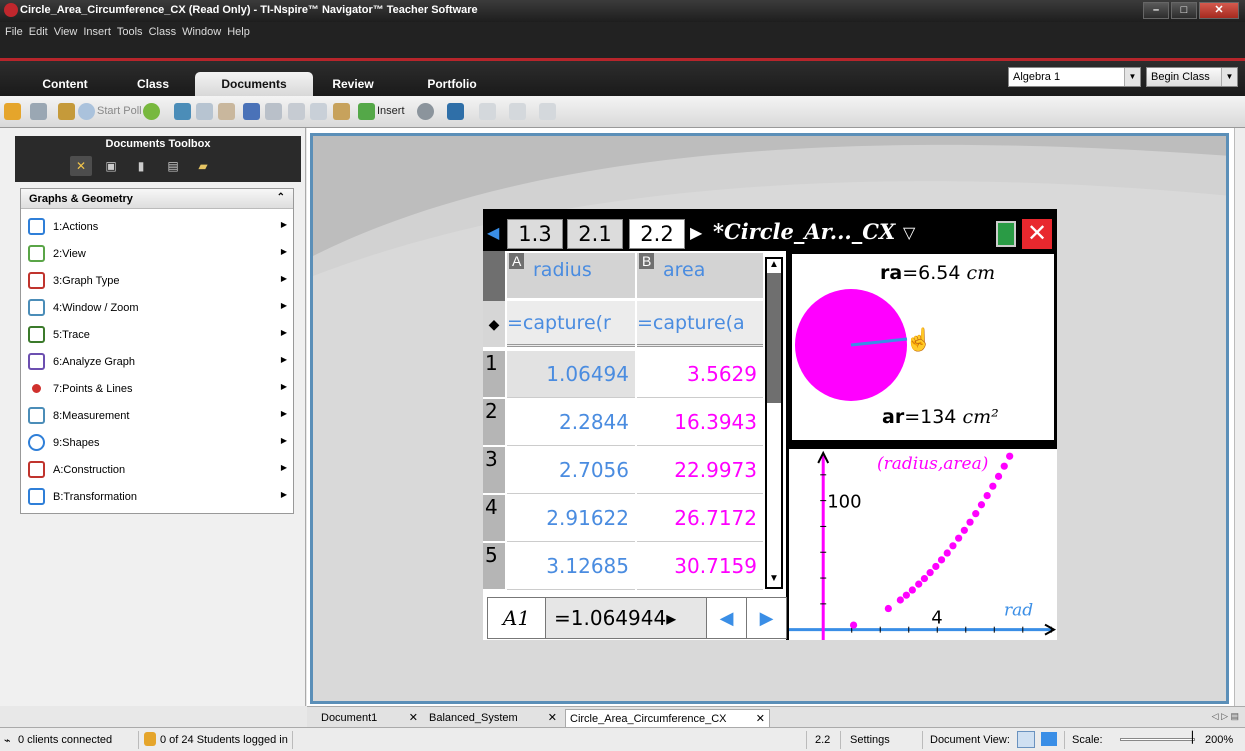 The height and width of the screenshot is (751, 1245). Describe the element at coordinates (657, 234) in the screenshot. I see `page-tab-2-2: 2.2` at that location.